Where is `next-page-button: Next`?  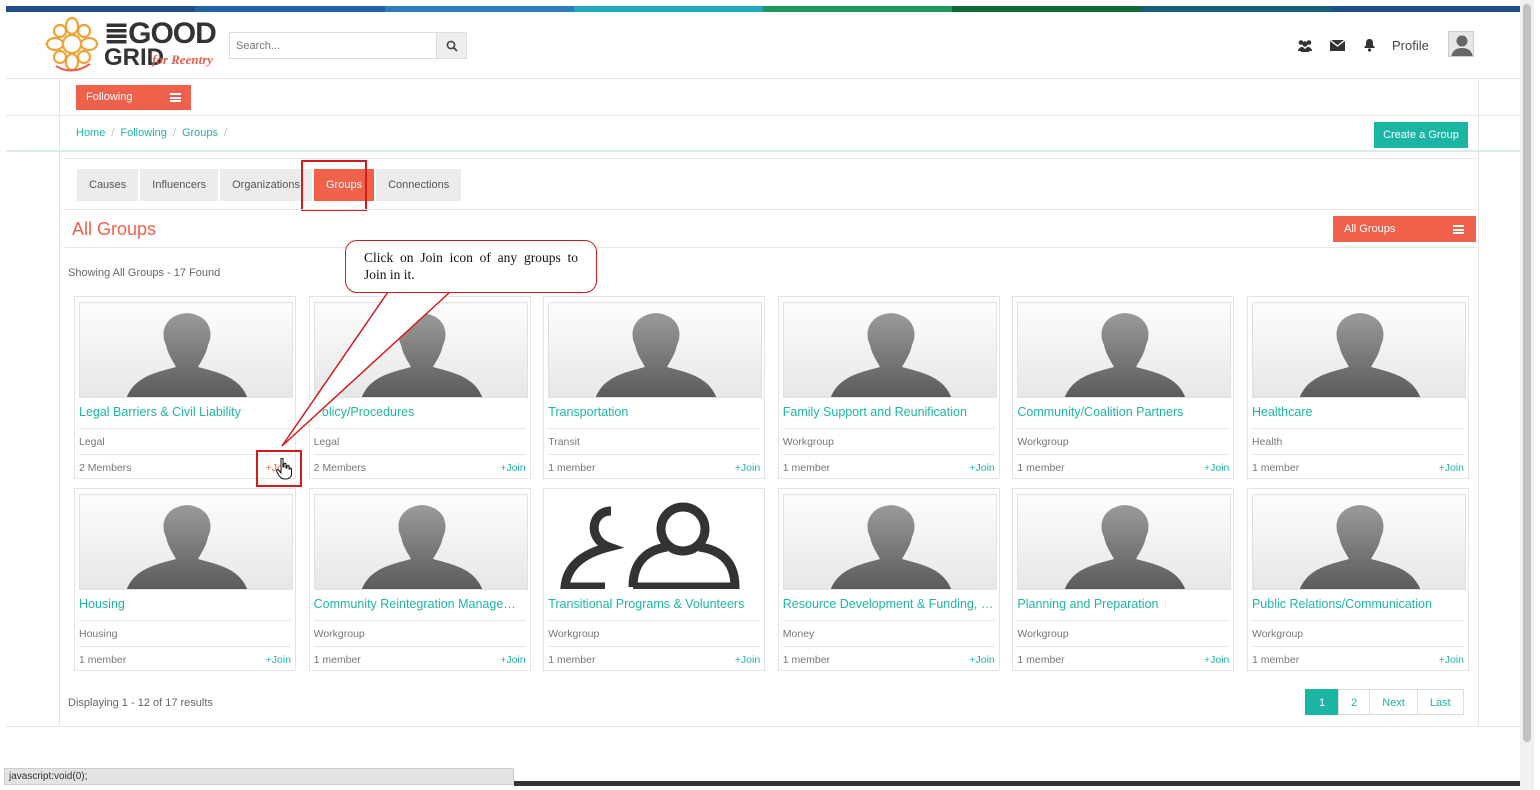
next-page-button: Next is located at coordinates (1393, 702).